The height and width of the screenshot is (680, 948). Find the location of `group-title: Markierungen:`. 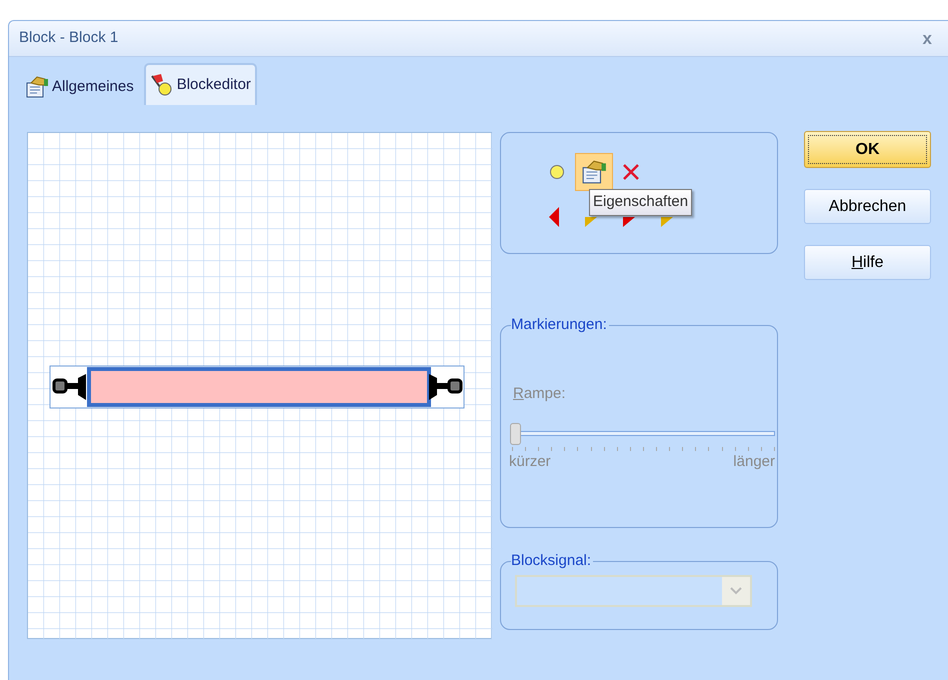

group-title: Markierungen: is located at coordinates (559, 325).